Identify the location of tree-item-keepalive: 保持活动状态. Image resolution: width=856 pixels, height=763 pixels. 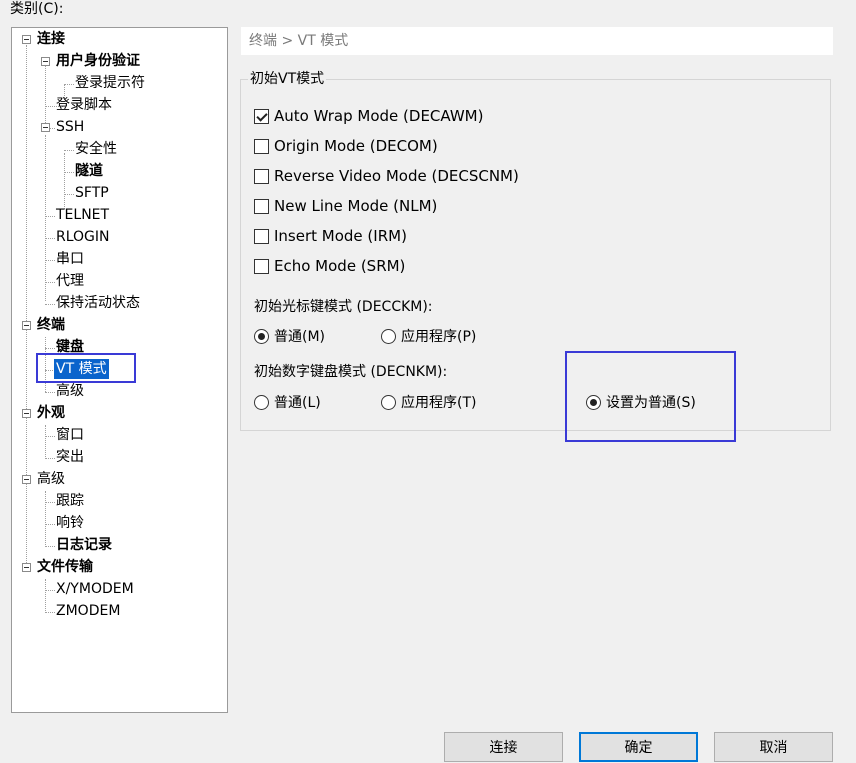
(98, 303).